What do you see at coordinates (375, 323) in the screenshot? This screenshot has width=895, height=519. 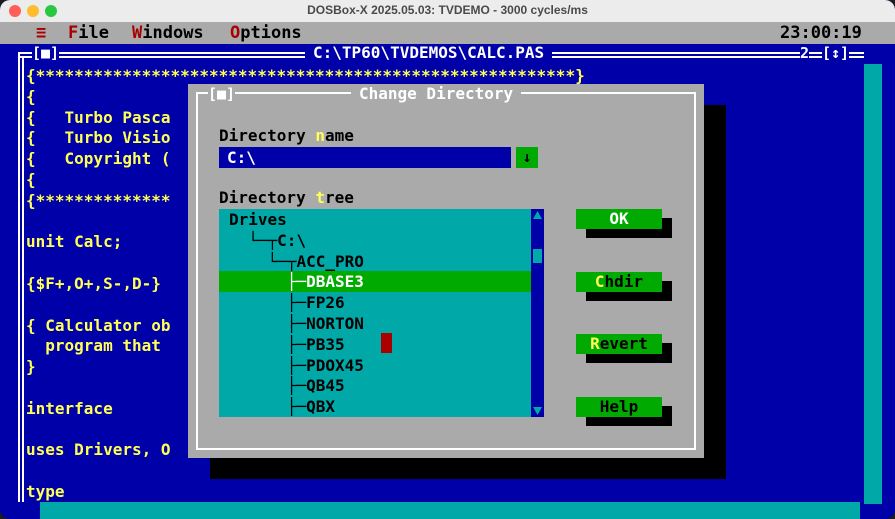 I see `tree-item: ├─NORTON` at bounding box center [375, 323].